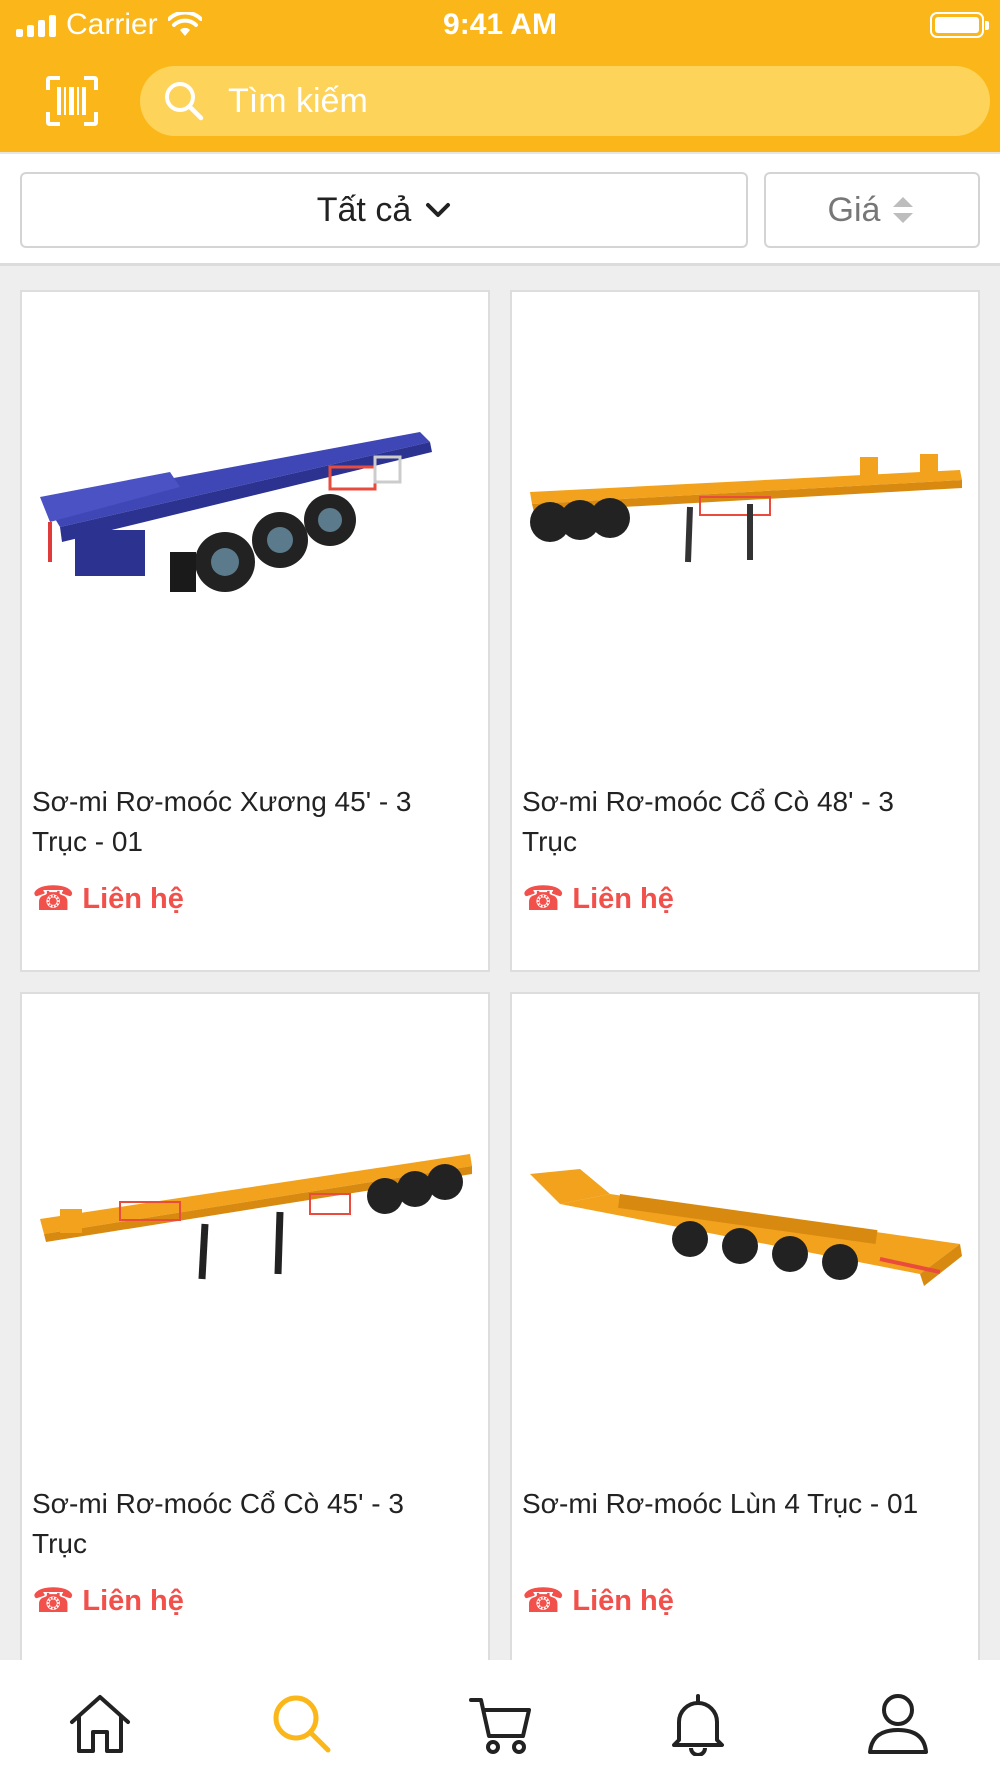 The image size is (1000, 1778). I want to click on cart-icon, so click(500, 1726).